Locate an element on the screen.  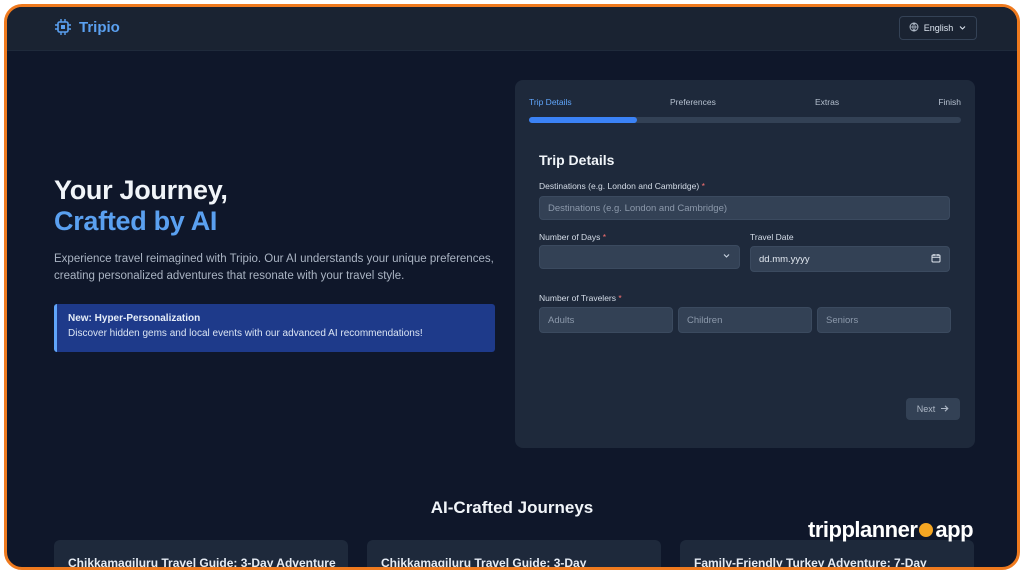
seniors-input is located at coordinates (888, 320).